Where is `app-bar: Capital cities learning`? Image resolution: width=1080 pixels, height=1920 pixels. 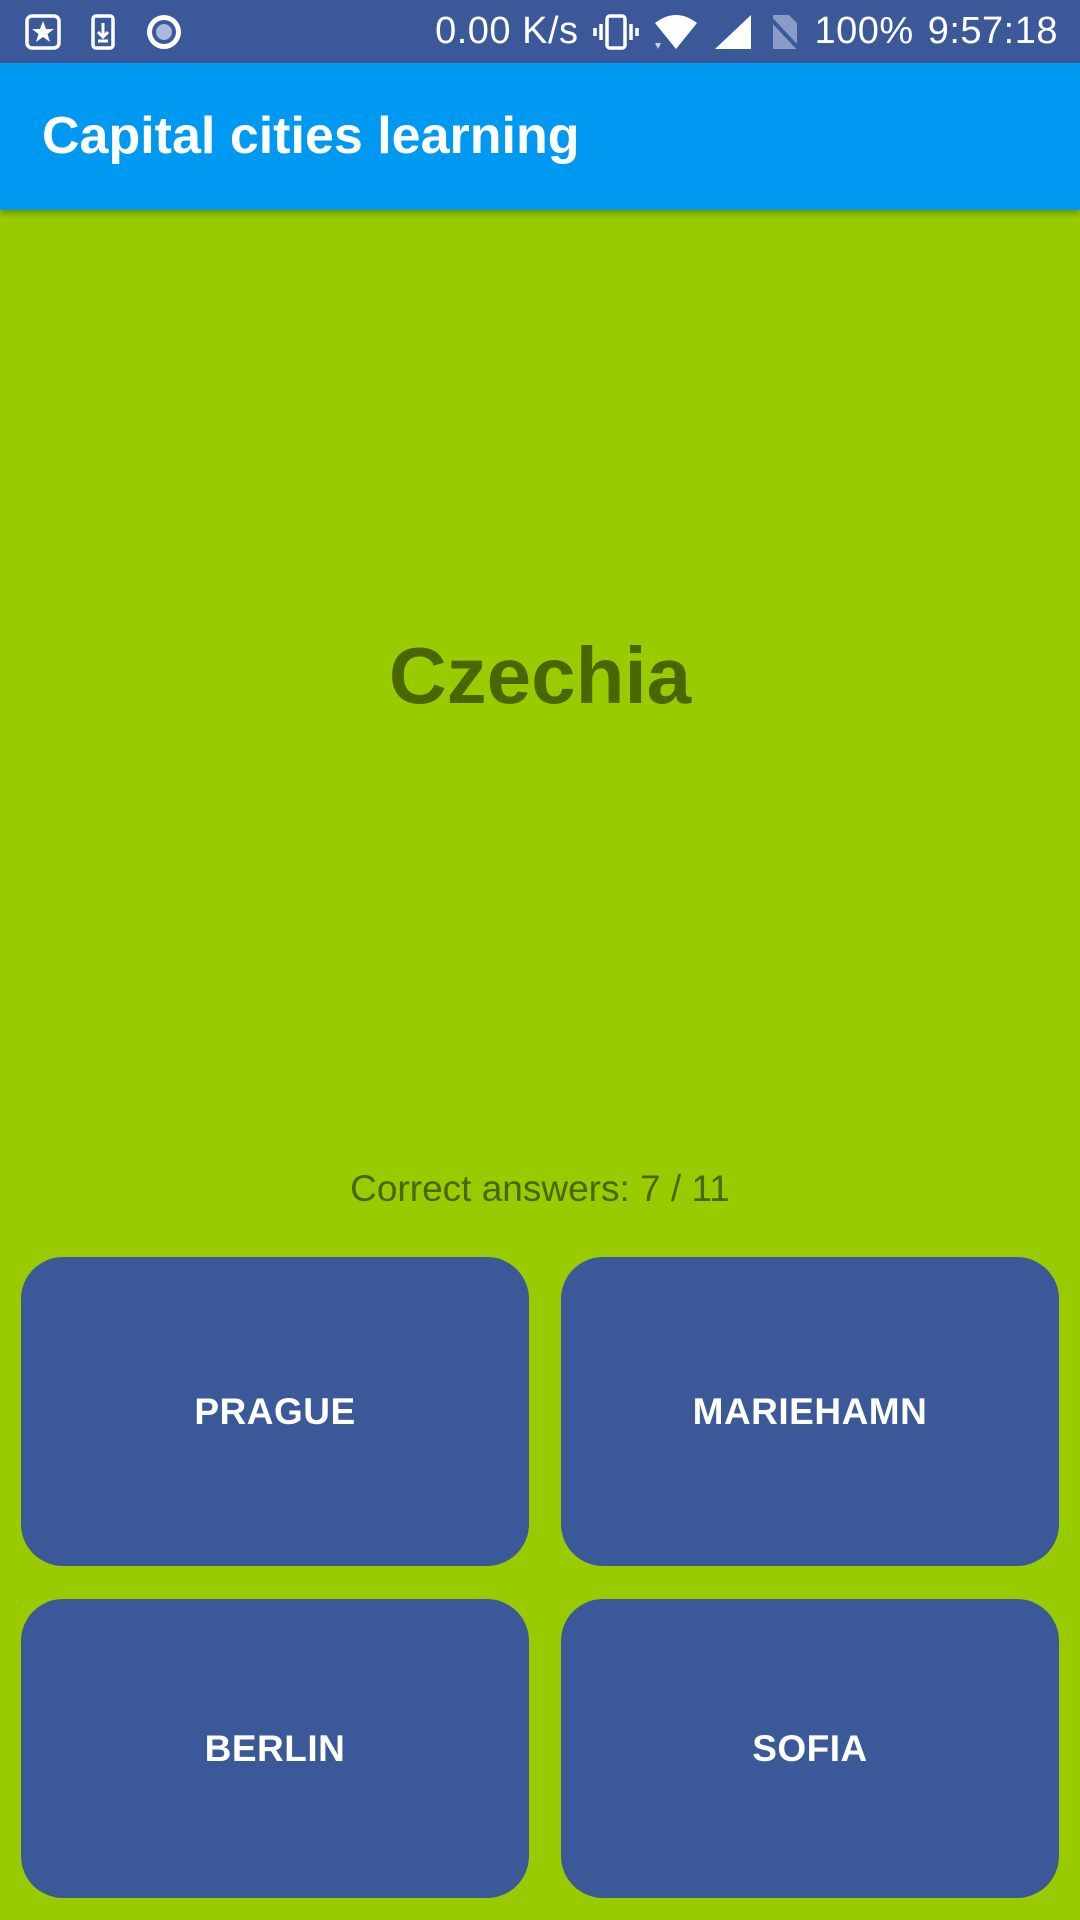
app-bar: Capital cities learning is located at coordinates (540, 136).